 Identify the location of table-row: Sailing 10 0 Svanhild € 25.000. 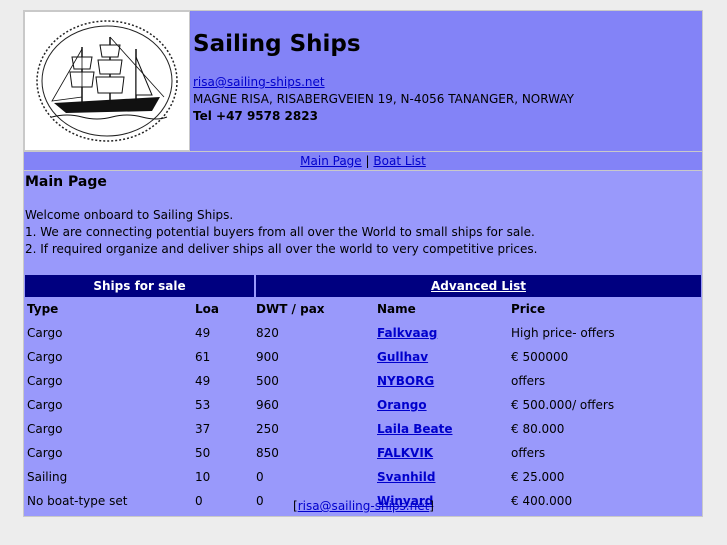
(363, 477).